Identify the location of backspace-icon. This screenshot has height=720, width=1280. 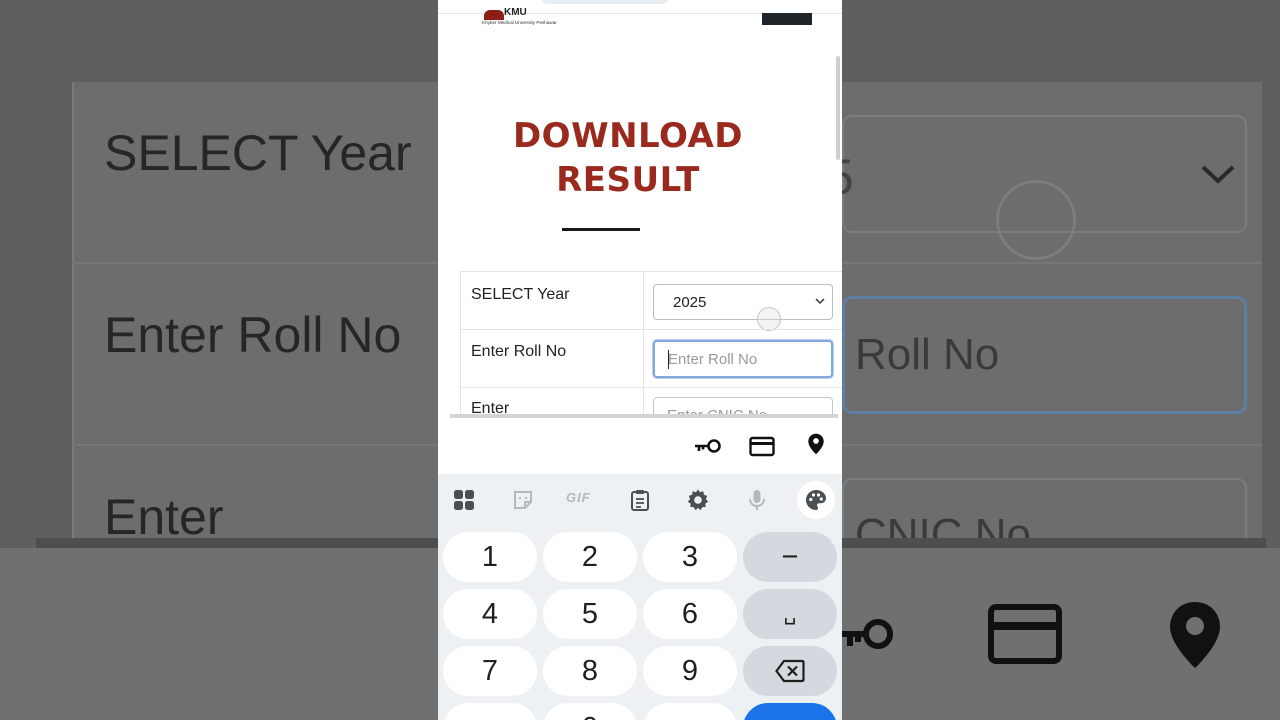
(790, 671).